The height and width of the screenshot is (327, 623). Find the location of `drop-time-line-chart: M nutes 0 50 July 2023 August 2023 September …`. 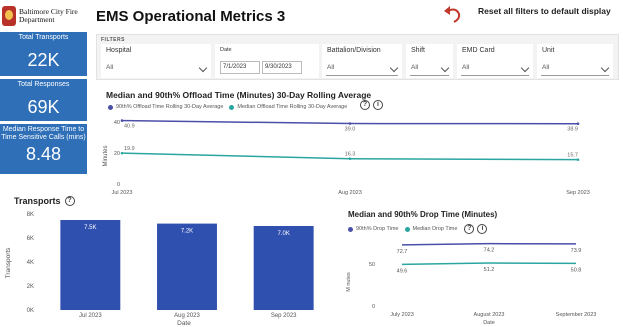

drop-time-line-chart: M nutes 0 50 July 2023 August 2023 September … is located at coordinates (471, 284).